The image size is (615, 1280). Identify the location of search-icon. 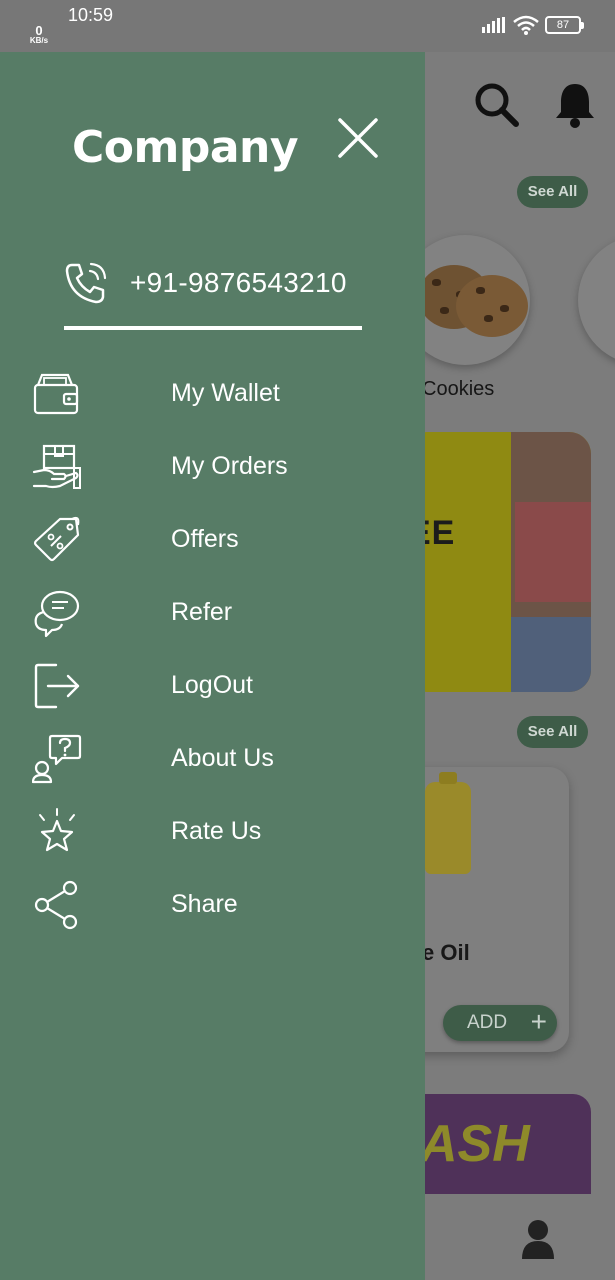
(496, 104).